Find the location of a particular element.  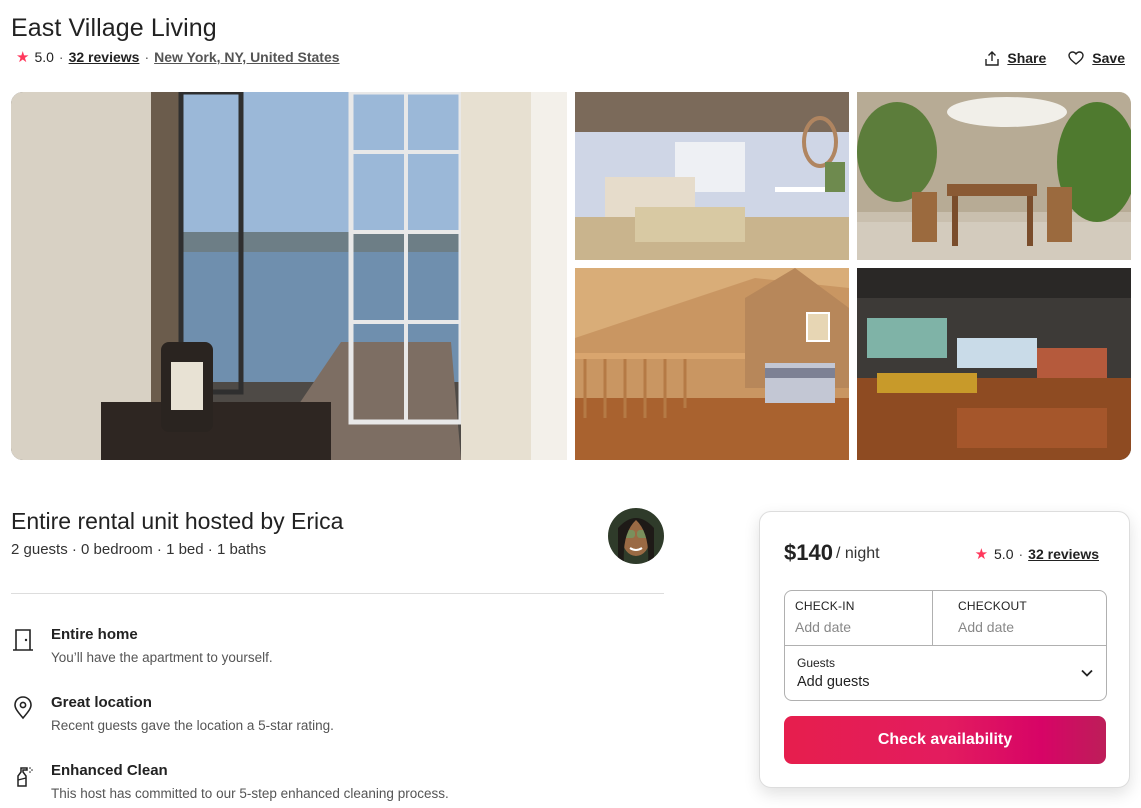

card-reviews-link: 32 reviews is located at coordinates (1063, 554).